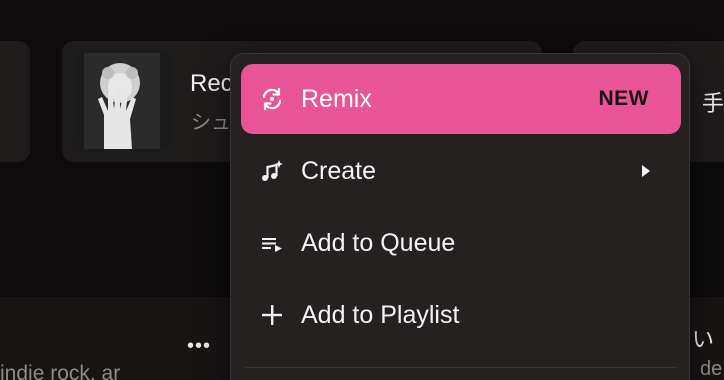  Describe the element at coordinates (461, 315) in the screenshot. I see `menu-item-add-to-playlist: Add to Playlist` at that location.